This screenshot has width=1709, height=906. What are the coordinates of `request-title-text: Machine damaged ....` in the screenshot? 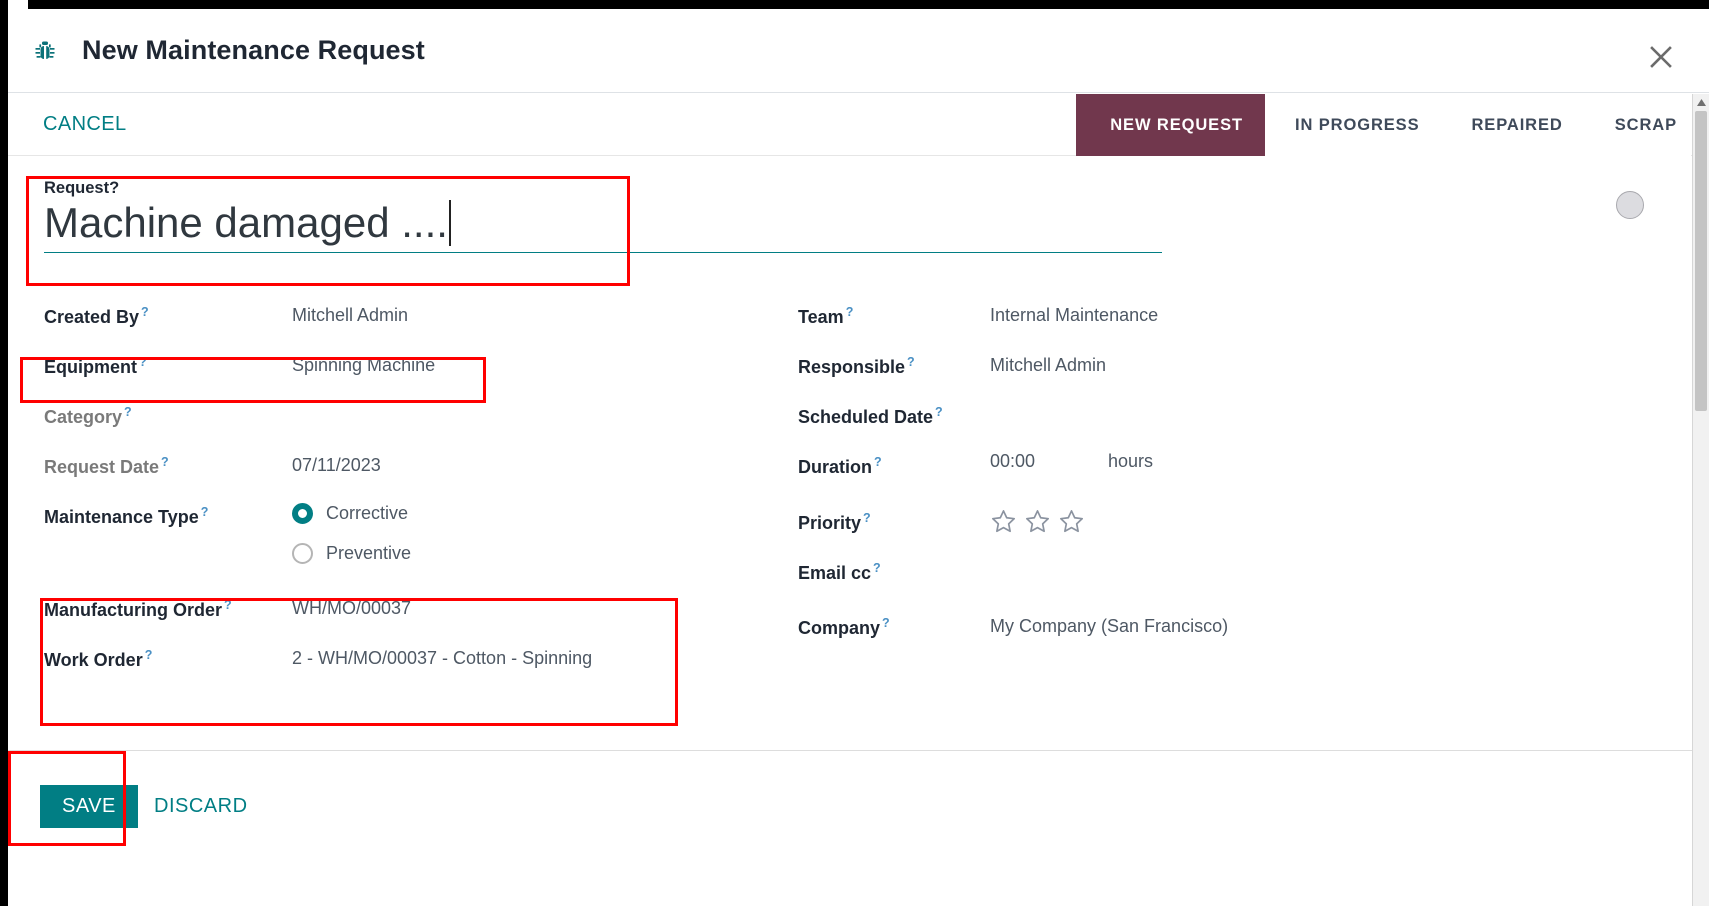 It's located at (246, 222).